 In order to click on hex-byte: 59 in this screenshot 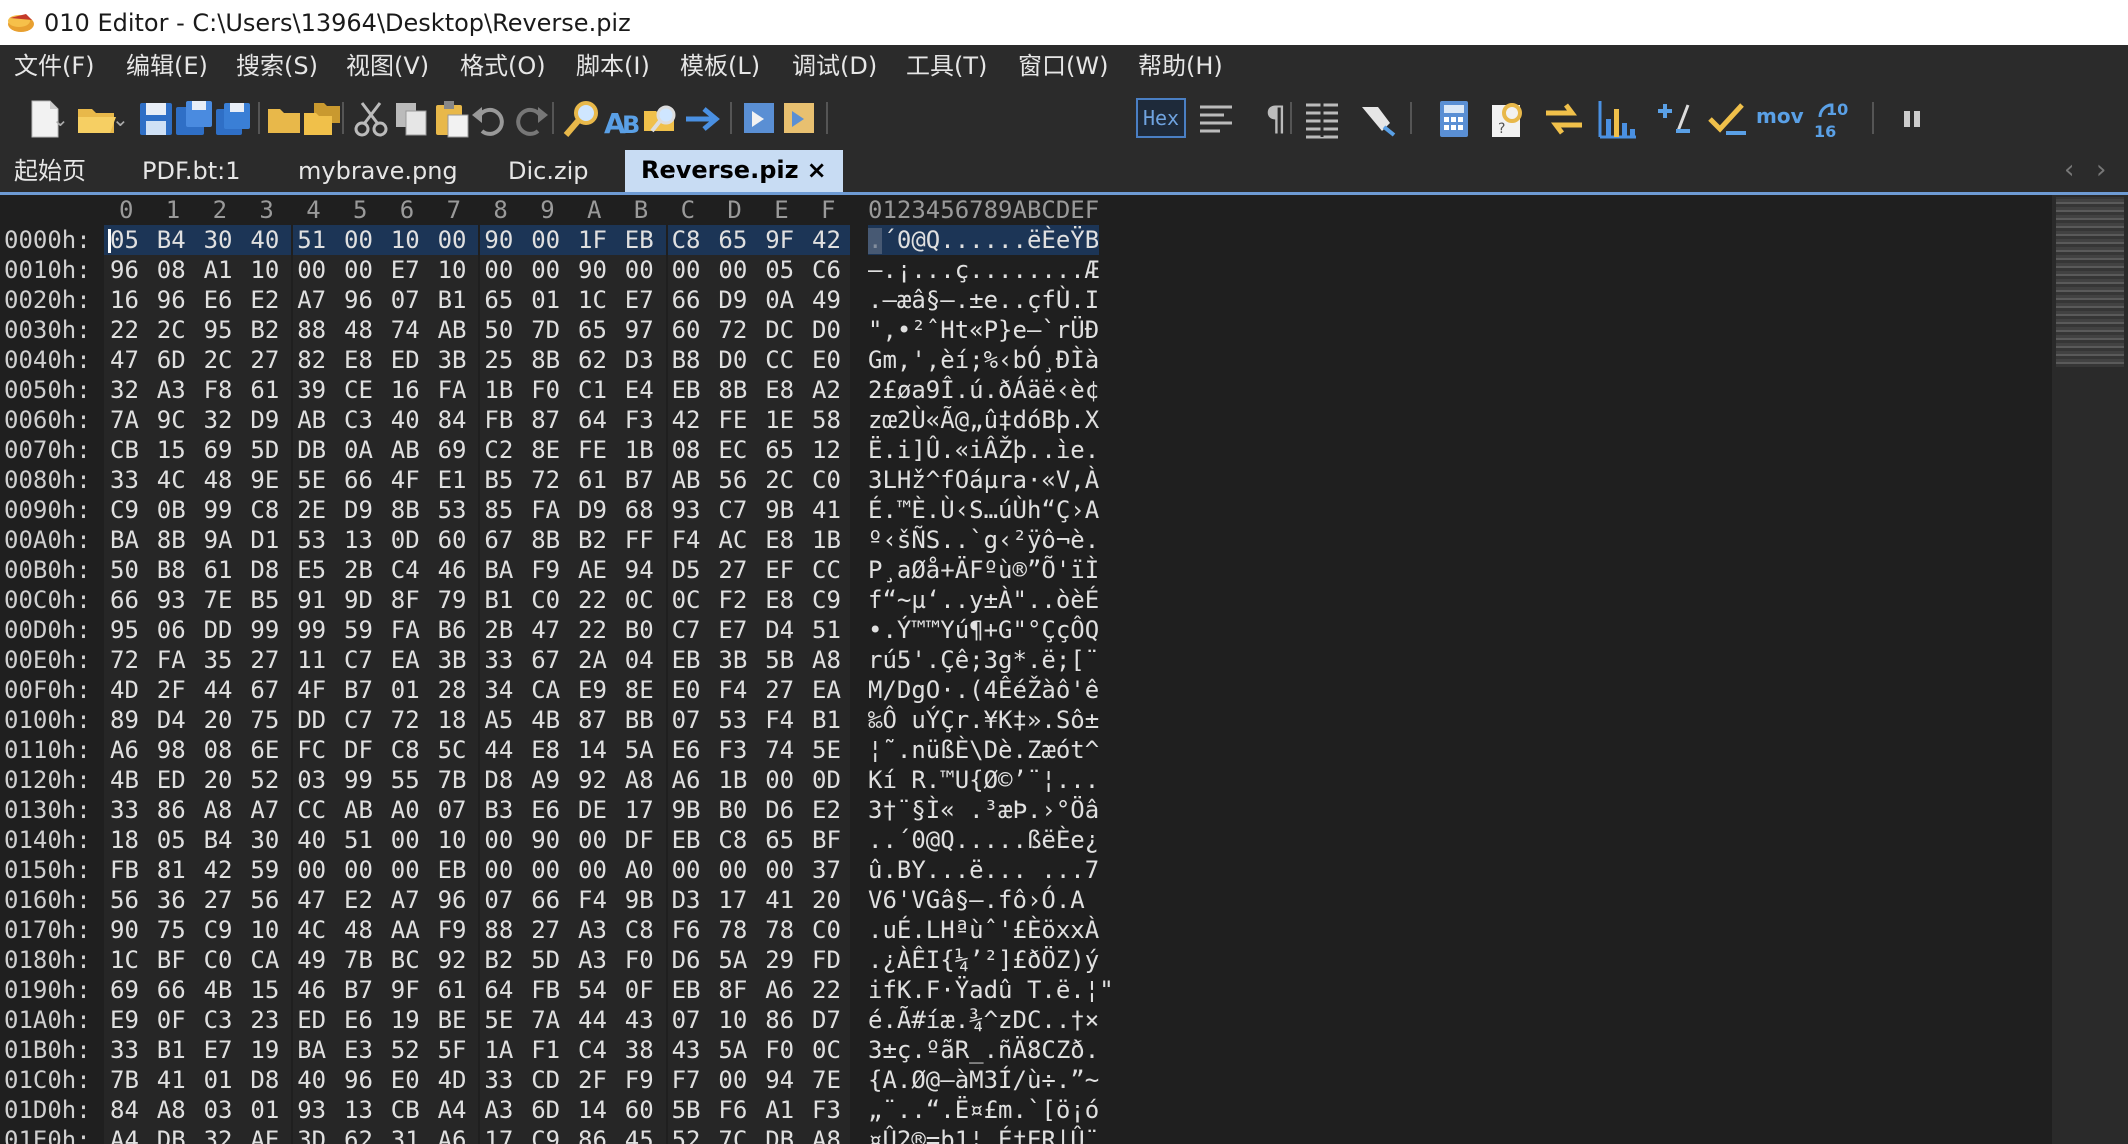, I will do `click(358, 630)`.